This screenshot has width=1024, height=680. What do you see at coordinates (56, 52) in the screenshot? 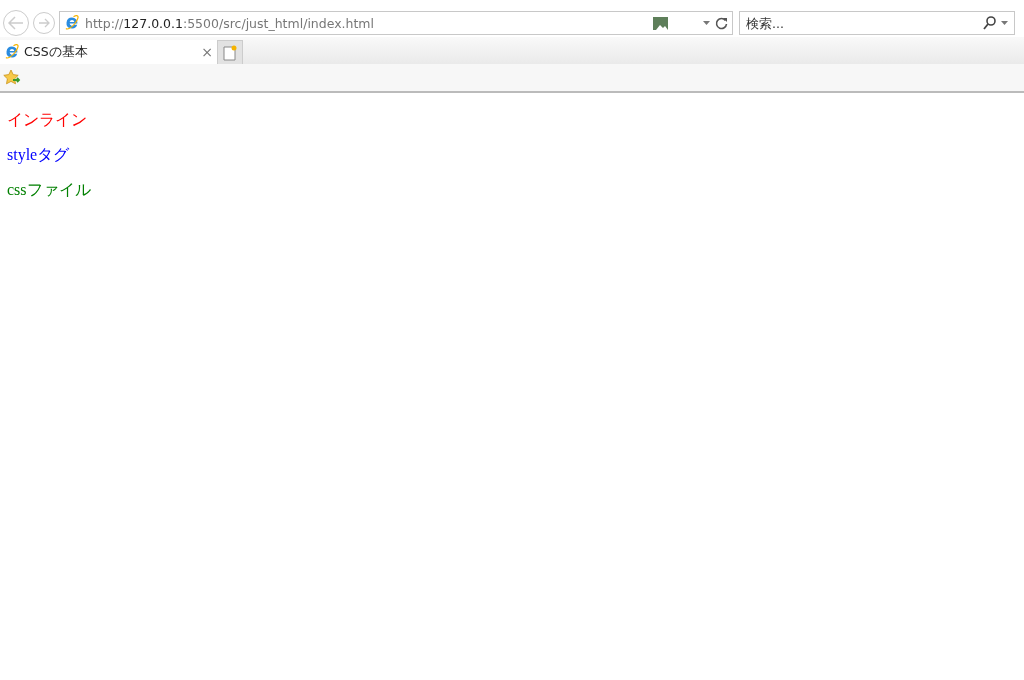
I see `tab-title: CSSの基本` at bounding box center [56, 52].